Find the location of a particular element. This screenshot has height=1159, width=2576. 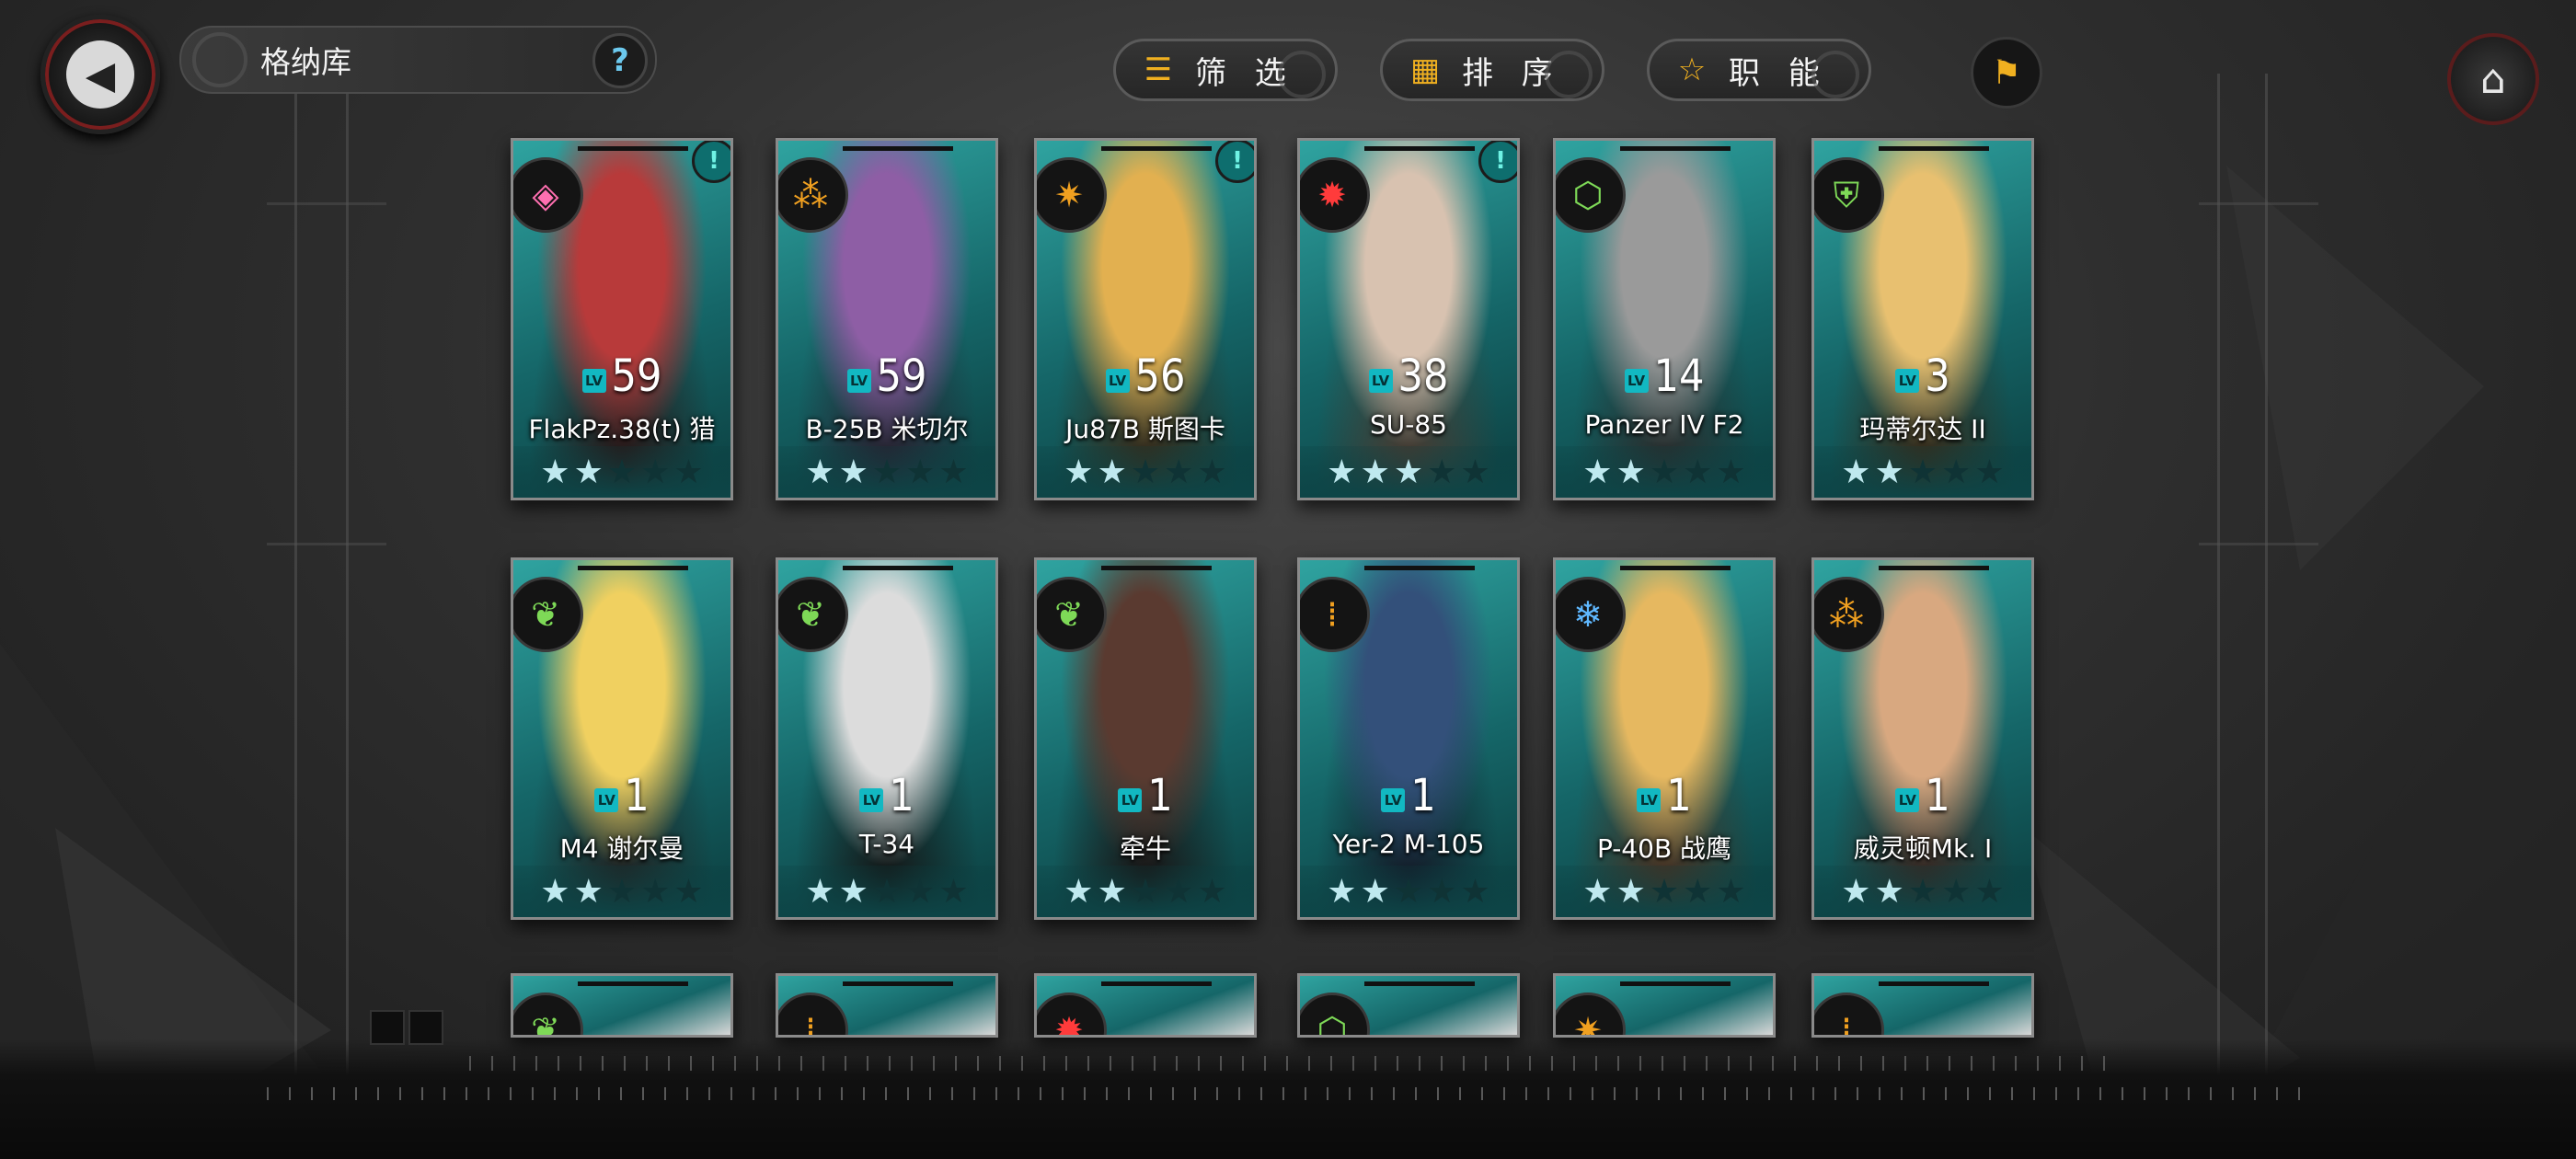

sort-button: ▦ 排 序 is located at coordinates (1492, 70).